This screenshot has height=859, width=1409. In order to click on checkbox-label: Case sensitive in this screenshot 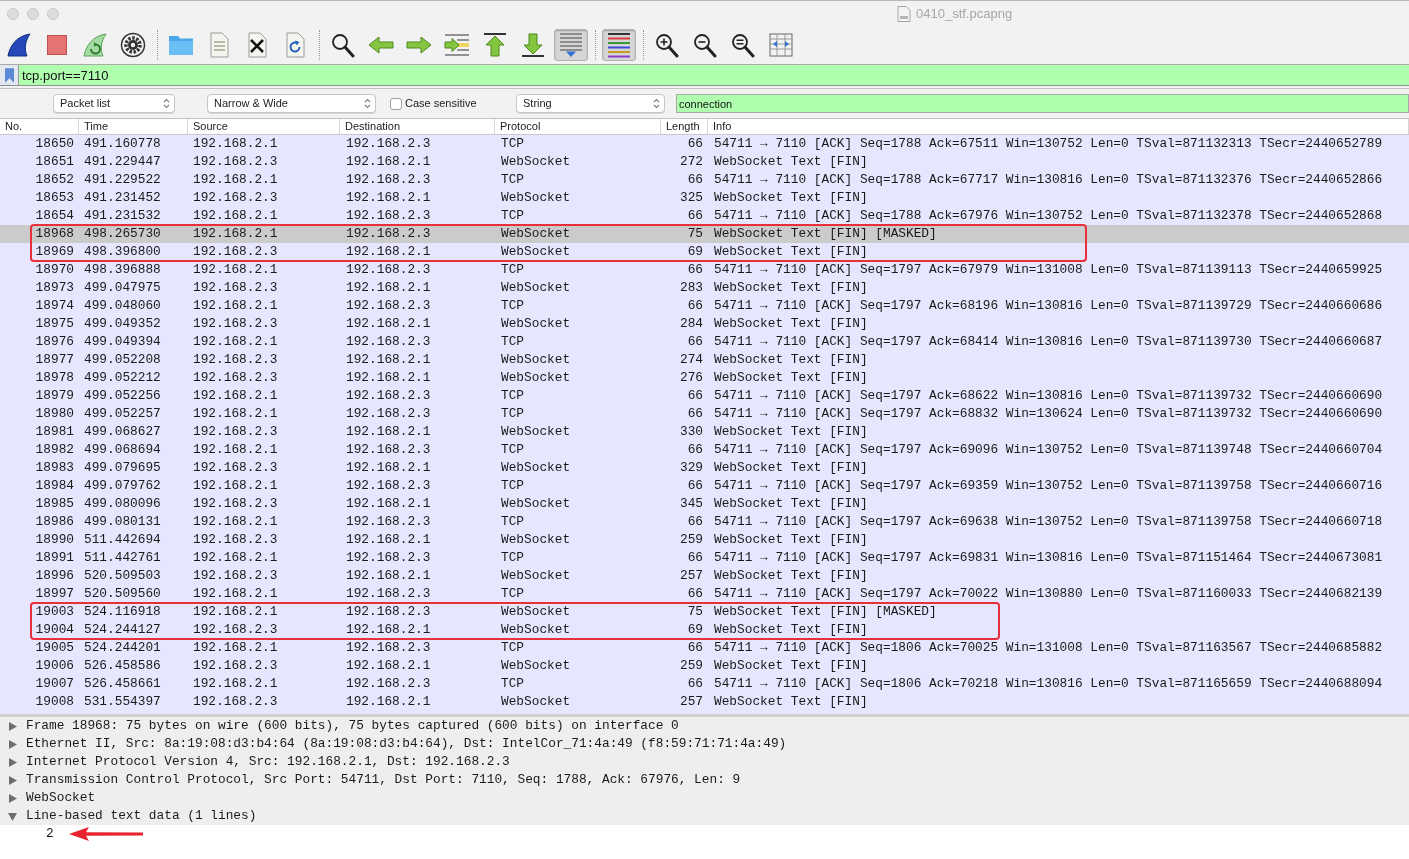, I will do `click(441, 104)`.